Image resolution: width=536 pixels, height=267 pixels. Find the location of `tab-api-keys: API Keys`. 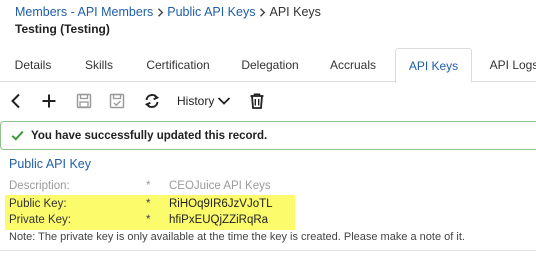

tab-api-keys: API Keys is located at coordinates (433, 65).